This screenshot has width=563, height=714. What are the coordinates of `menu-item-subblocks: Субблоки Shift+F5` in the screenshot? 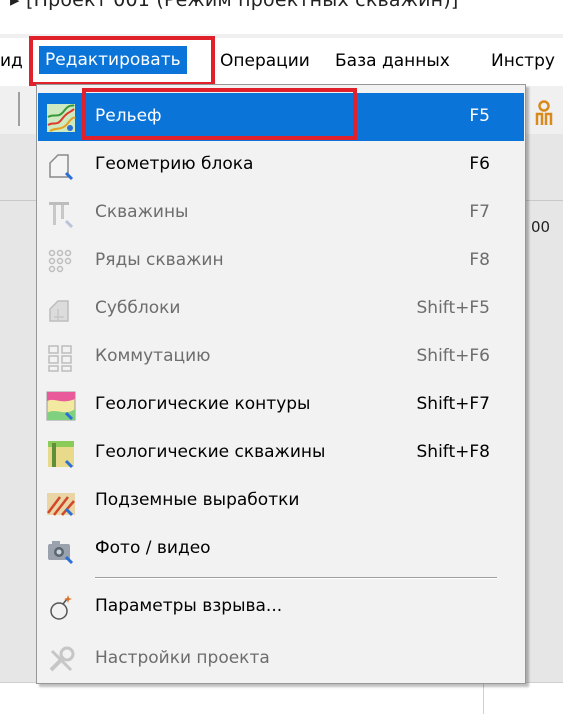 It's located at (281, 309).